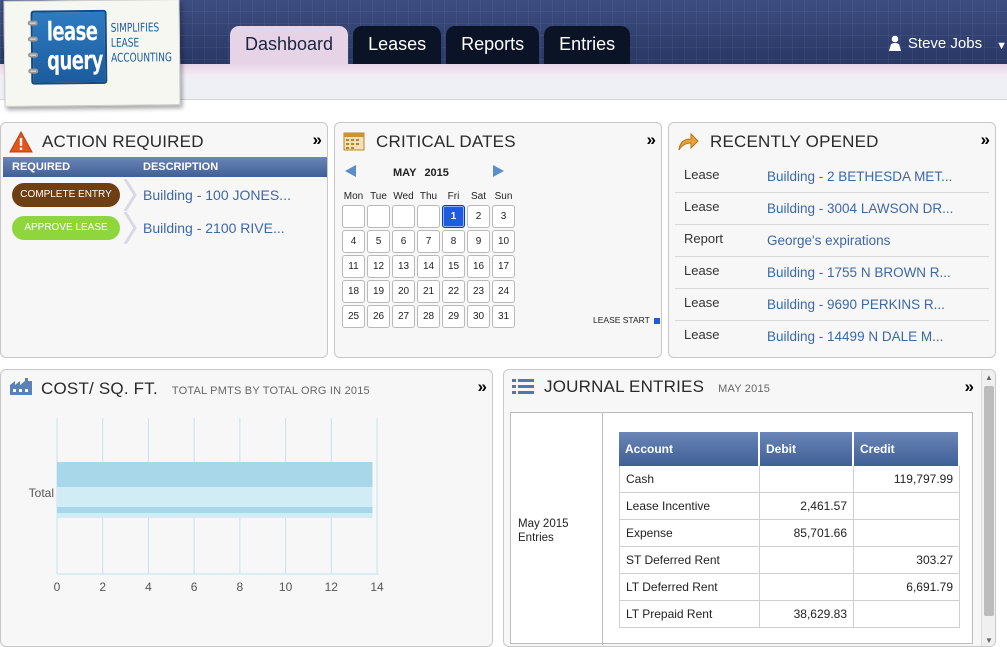 The height and width of the screenshot is (647, 1007). Describe the element at coordinates (428, 291) in the screenshot. I see `calendar-day: 21` at that location.